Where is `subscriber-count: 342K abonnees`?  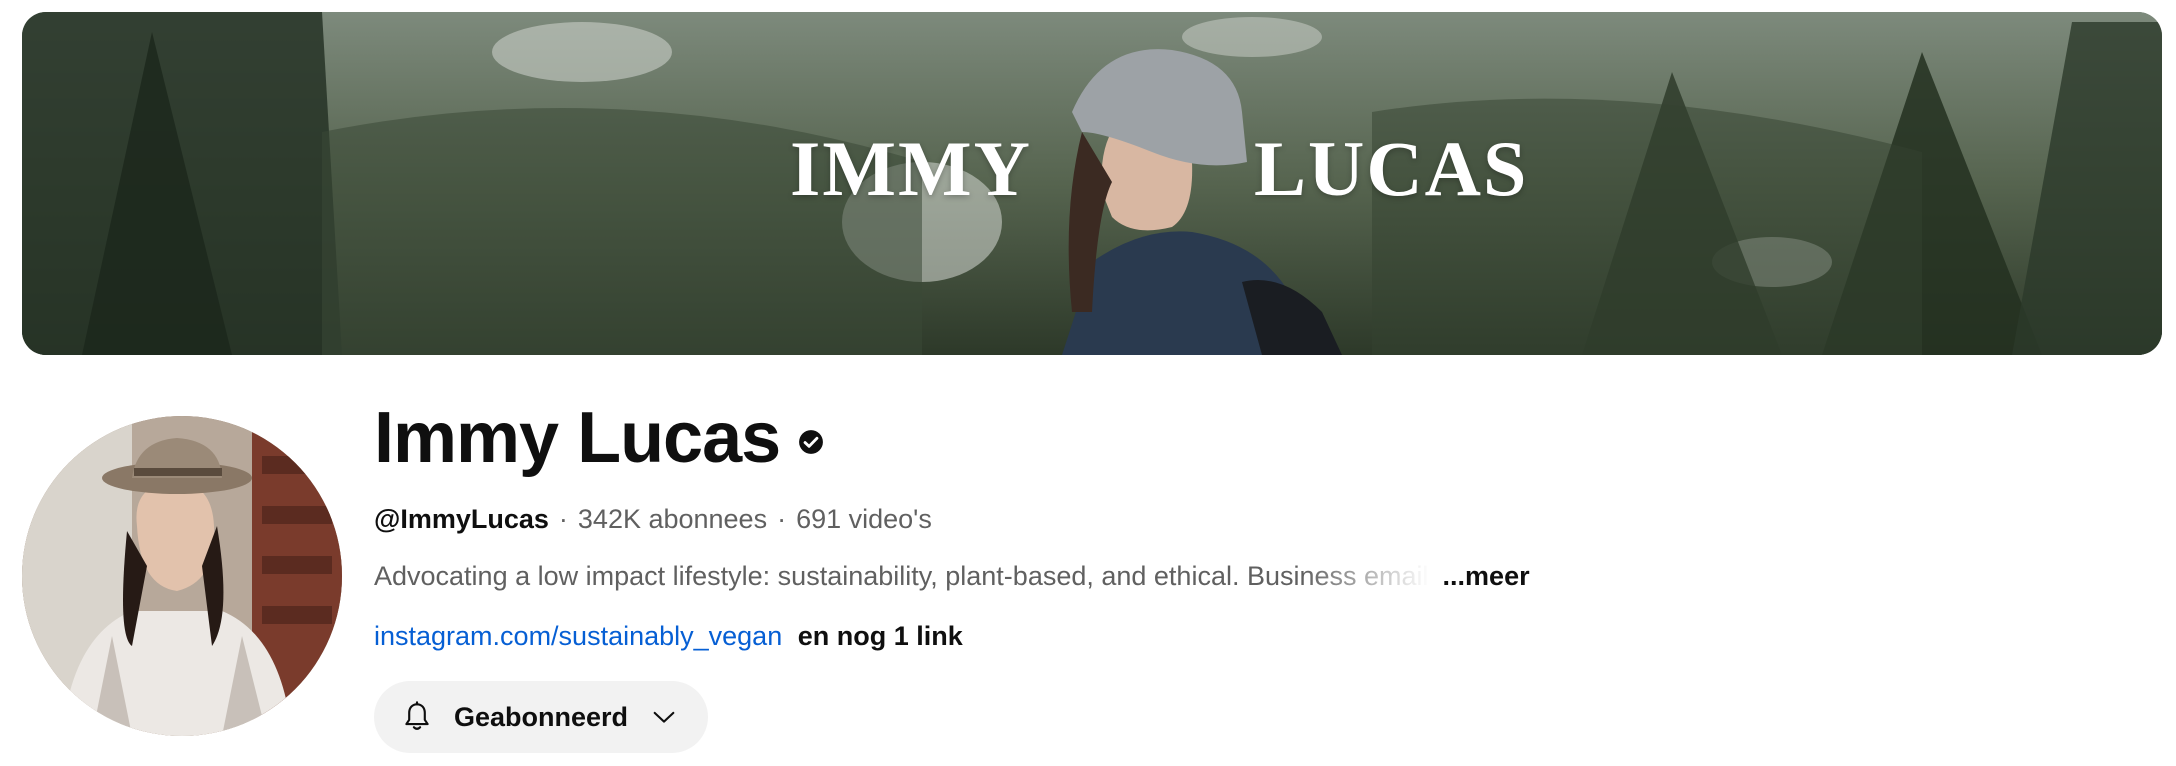
subscriber-count: 342K abonnees is located at coordinates (672, 519).